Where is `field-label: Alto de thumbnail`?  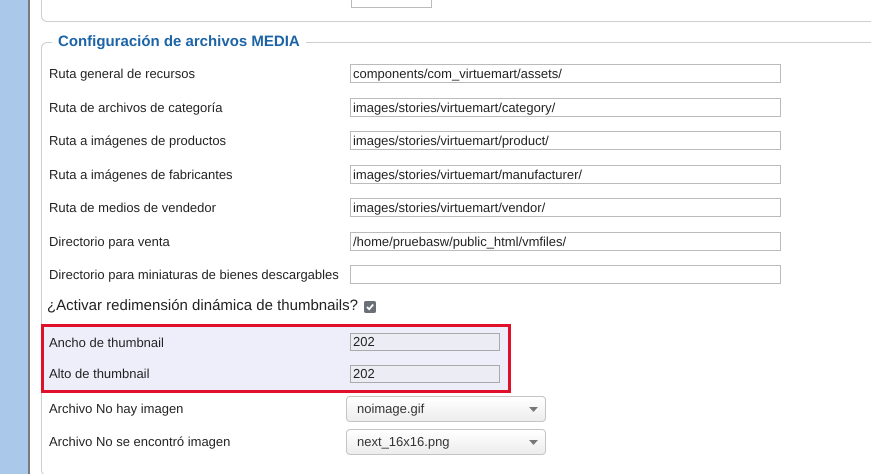 field-label: Alto de thumbnail is located at coordinates (99, 374).